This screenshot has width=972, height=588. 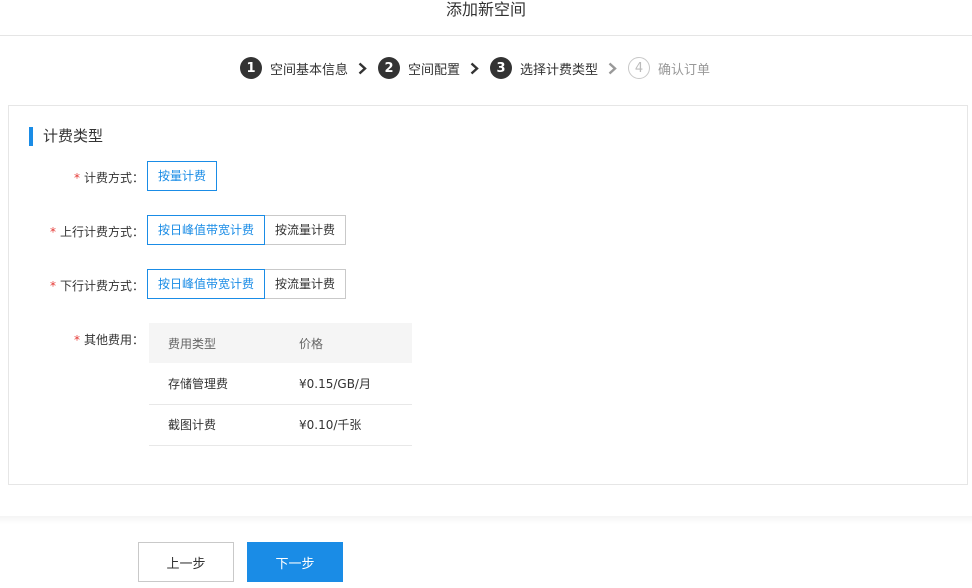 What do you see at coordinates (251, 68) in the screenshot?
I see `step-1-number: 1` at bounding box center [251, 68].